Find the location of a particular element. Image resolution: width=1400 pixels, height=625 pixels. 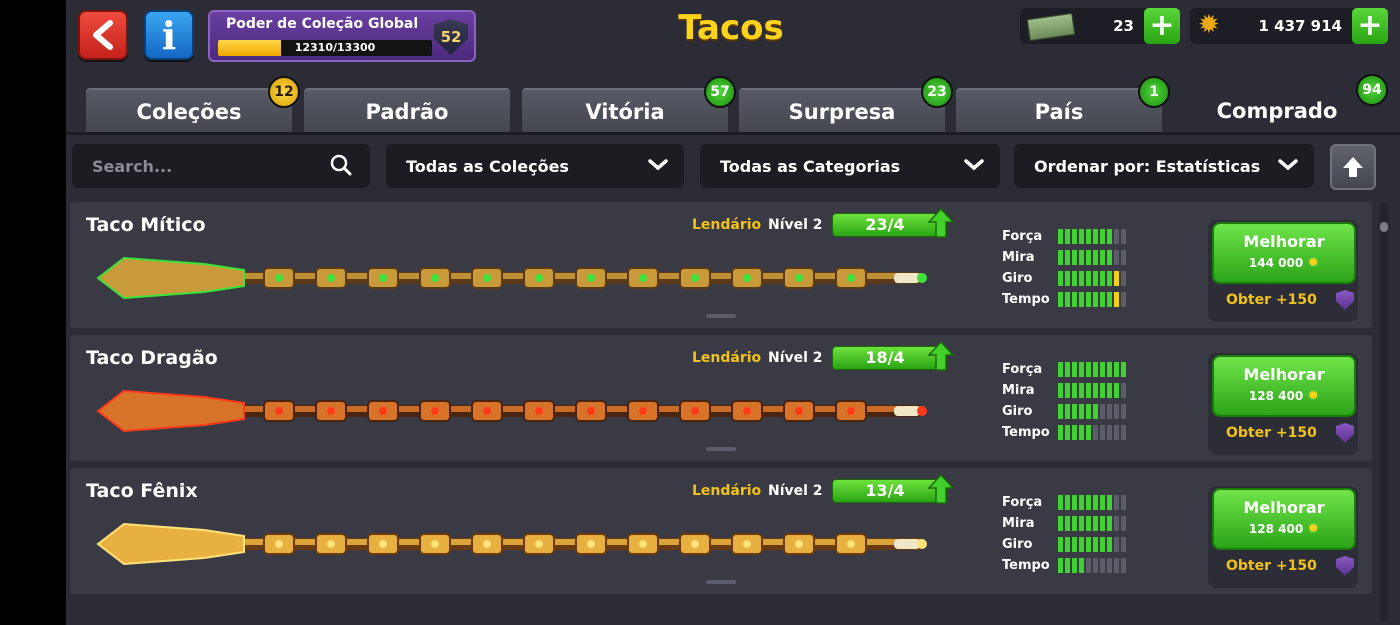

stat-pips is located at coordinates (1092, 369).